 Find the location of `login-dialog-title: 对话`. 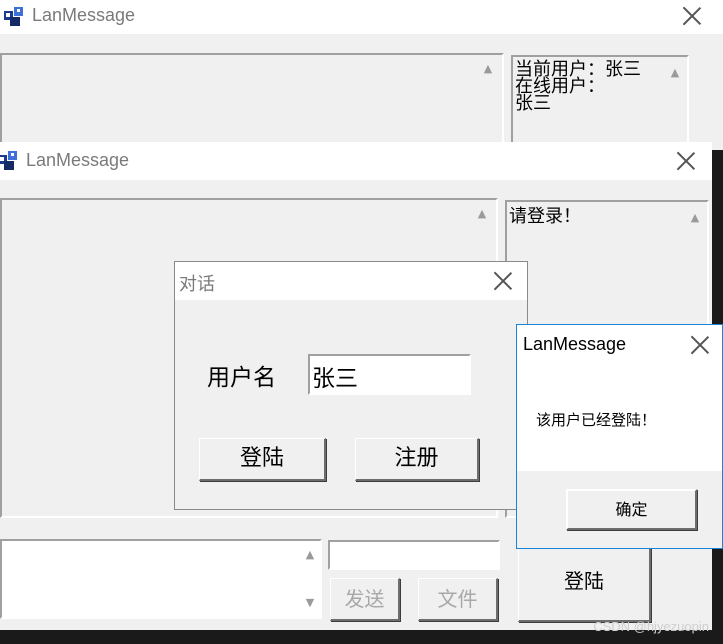

login-dialog-title: 对话 is located at coordinates (197, 284).